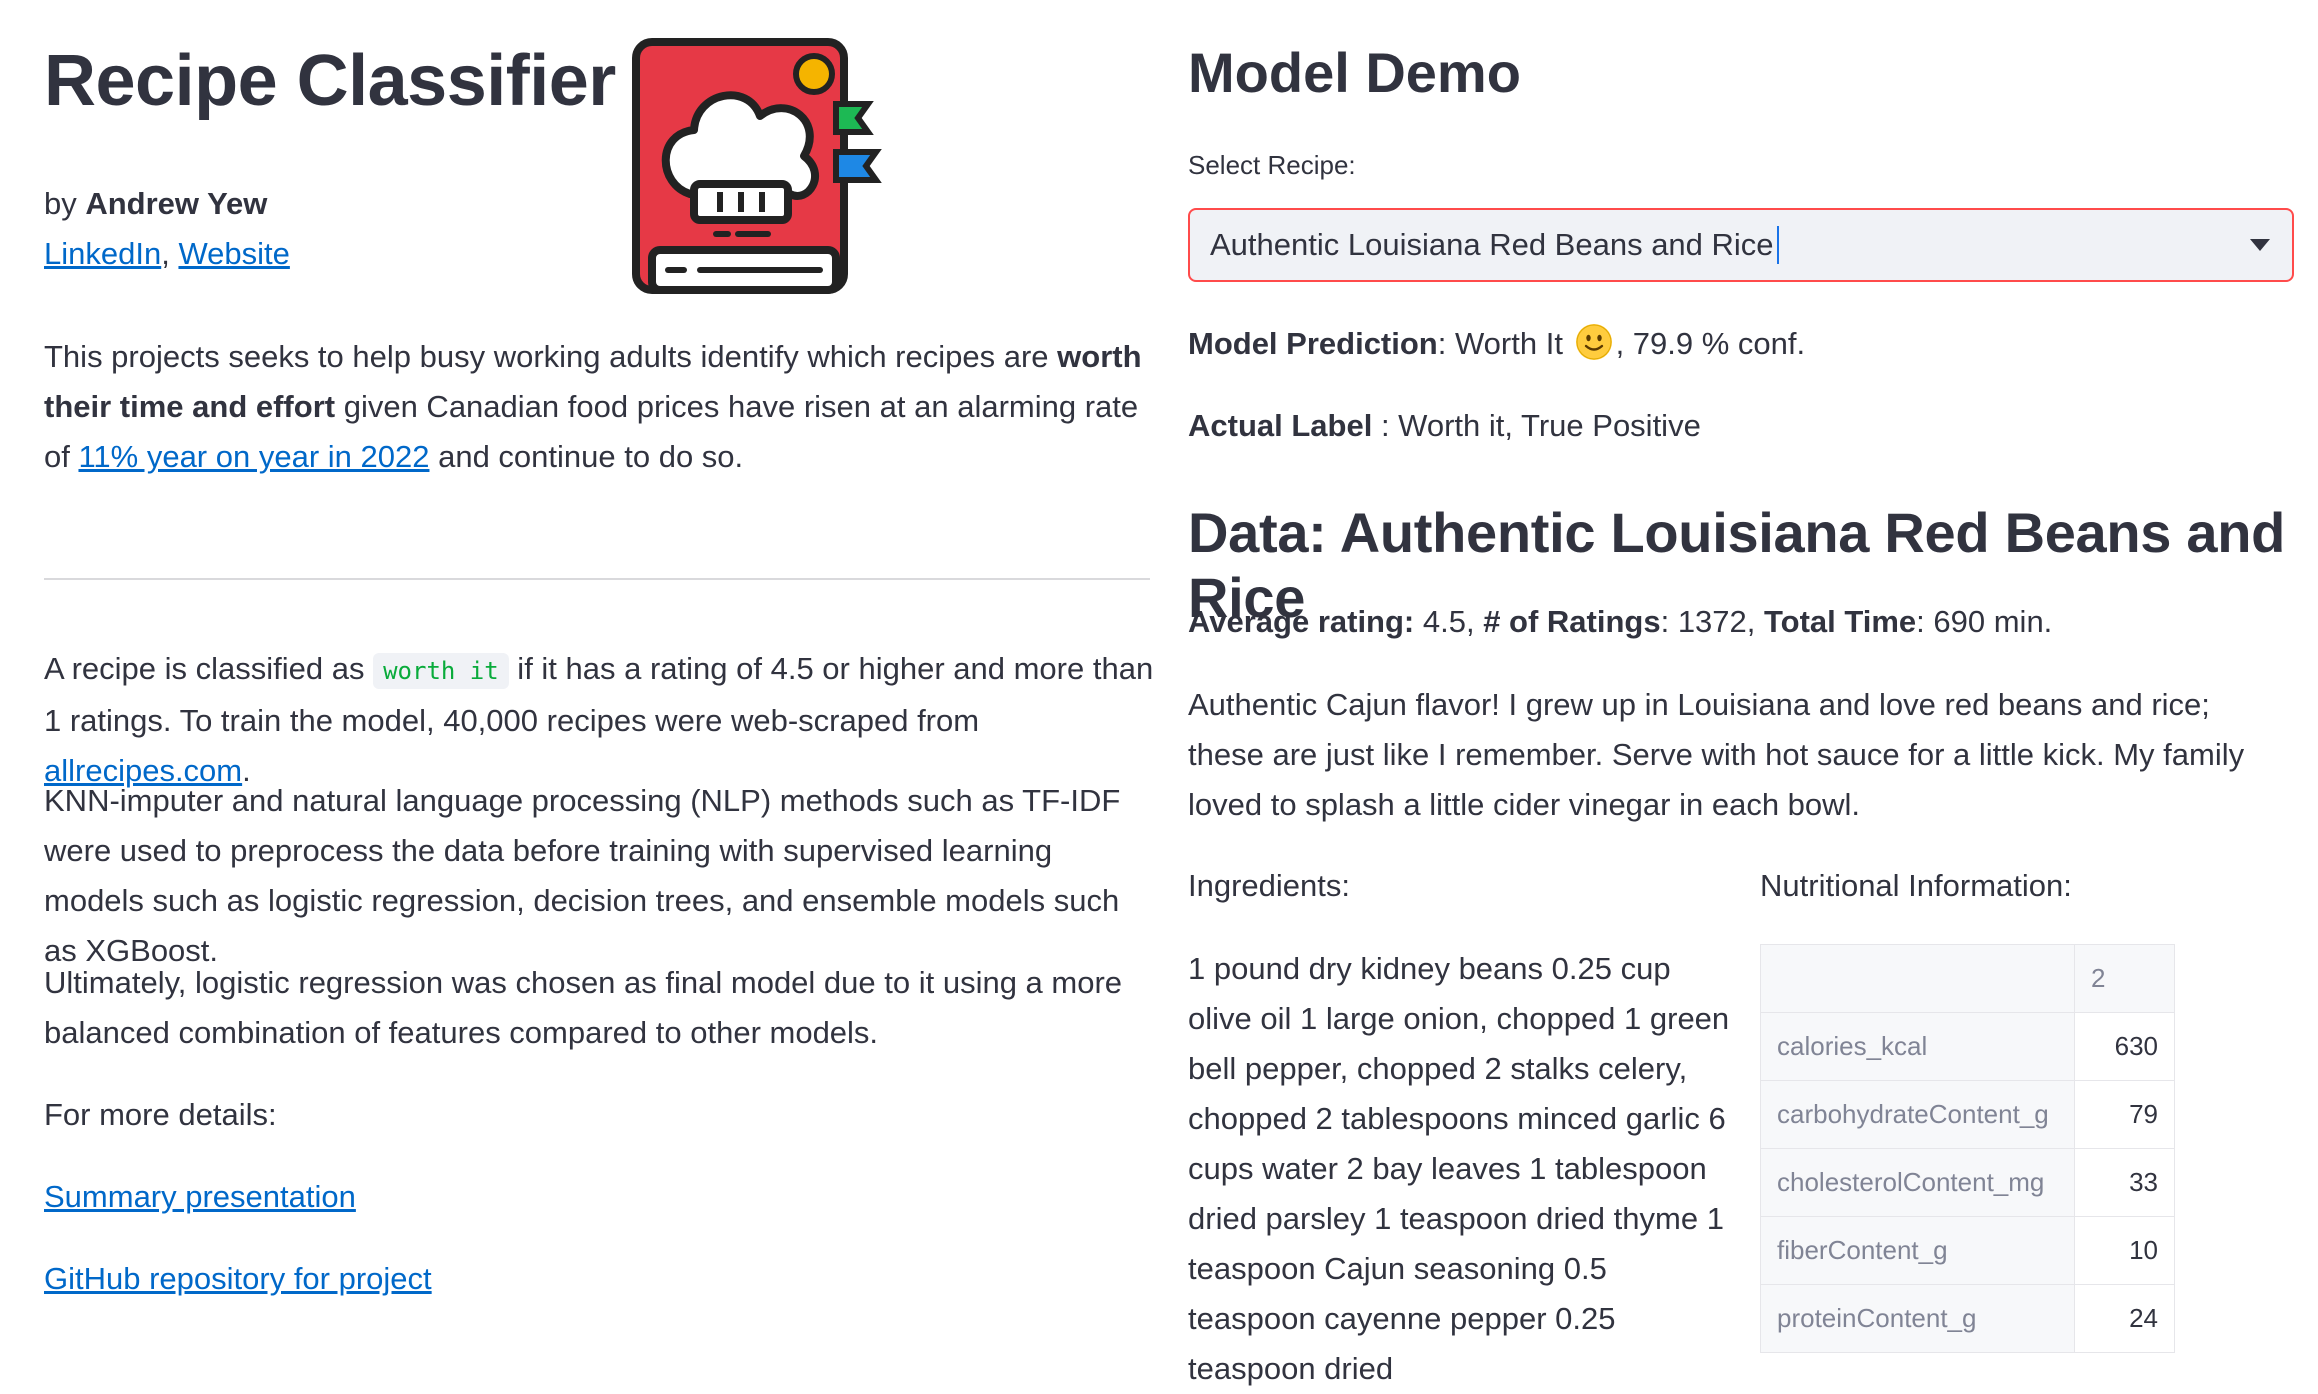 This screenshot has height=1394, width=2318. I want to click on nutrient-name: calories_kcal, so click(1917, 1046).